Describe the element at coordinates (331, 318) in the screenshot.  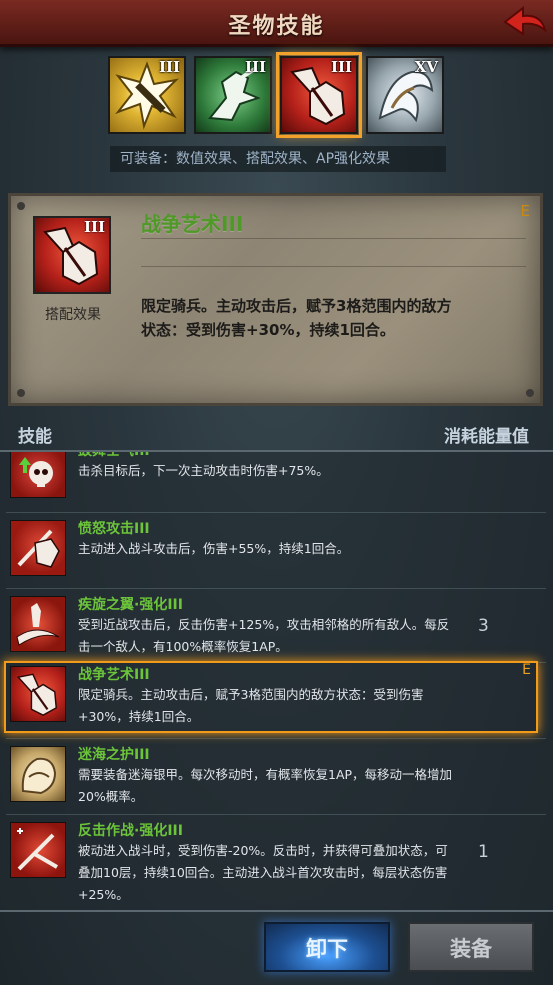
I see `detail-description: 限定骑兵。主动攻击后，赋予3格范围内的敌方 状态：受到伤害+30%，持续1回合。` at that location.